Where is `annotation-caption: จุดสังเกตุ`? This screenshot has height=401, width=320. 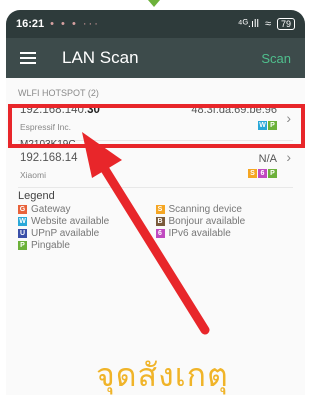
annotation-caption: จุดสังเกตุ is located at coordinates (162, 375).